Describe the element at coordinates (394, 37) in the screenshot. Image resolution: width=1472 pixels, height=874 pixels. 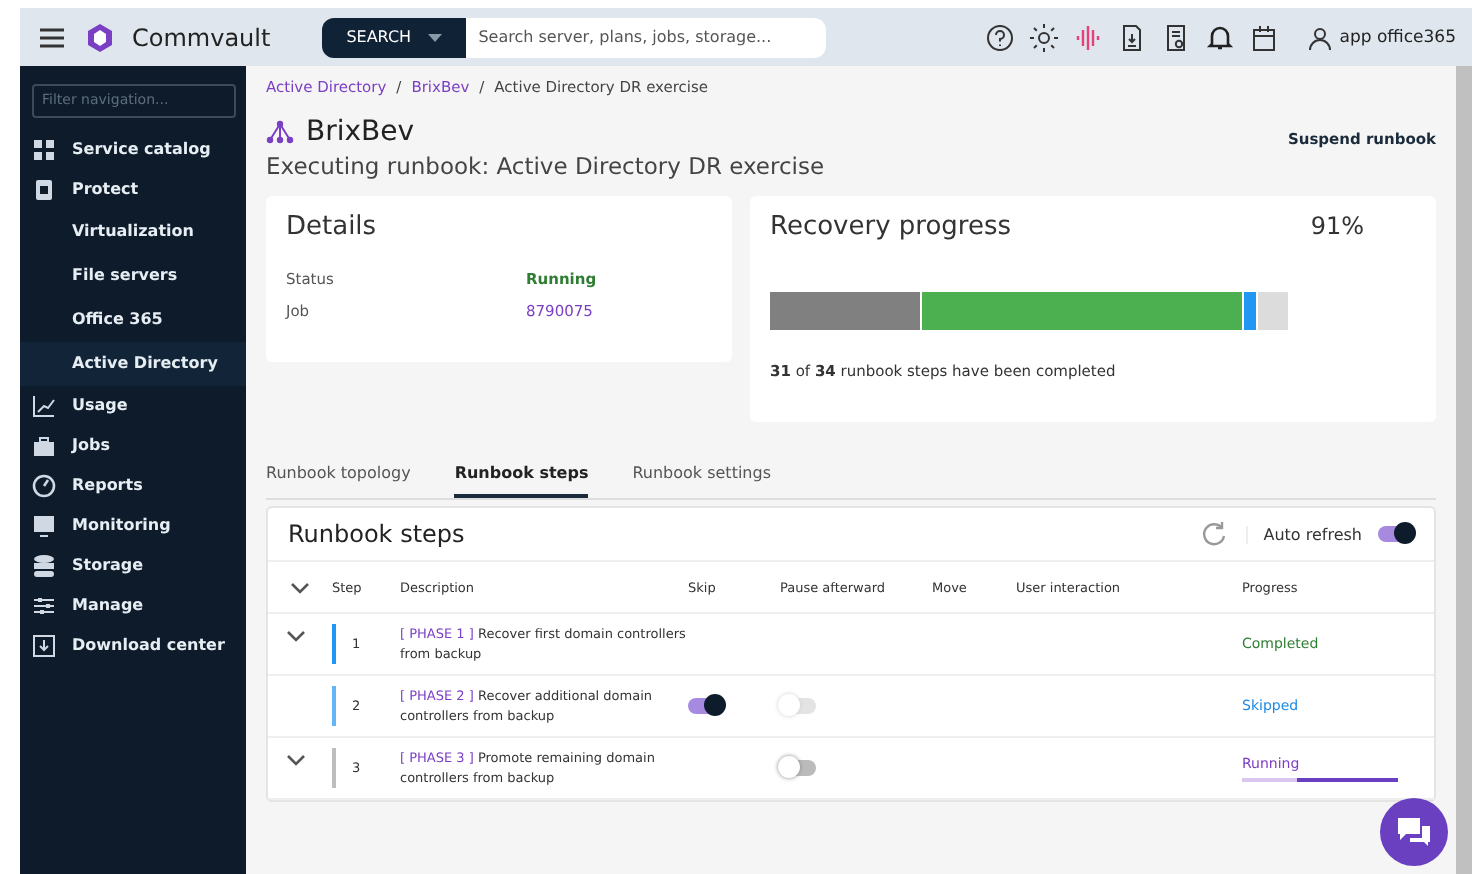
I see `search-button: SEARCH` at that location.